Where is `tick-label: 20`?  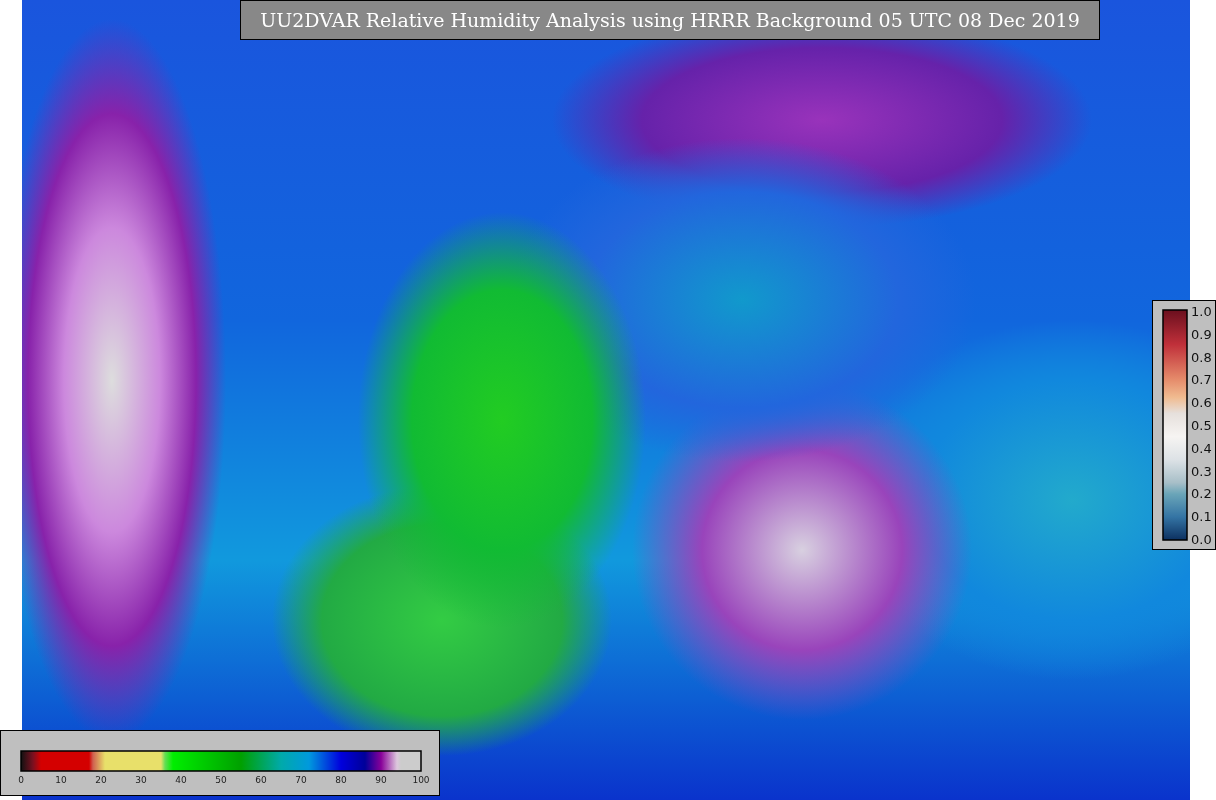 tick-label: 20 is located at coordinates (101, 780).